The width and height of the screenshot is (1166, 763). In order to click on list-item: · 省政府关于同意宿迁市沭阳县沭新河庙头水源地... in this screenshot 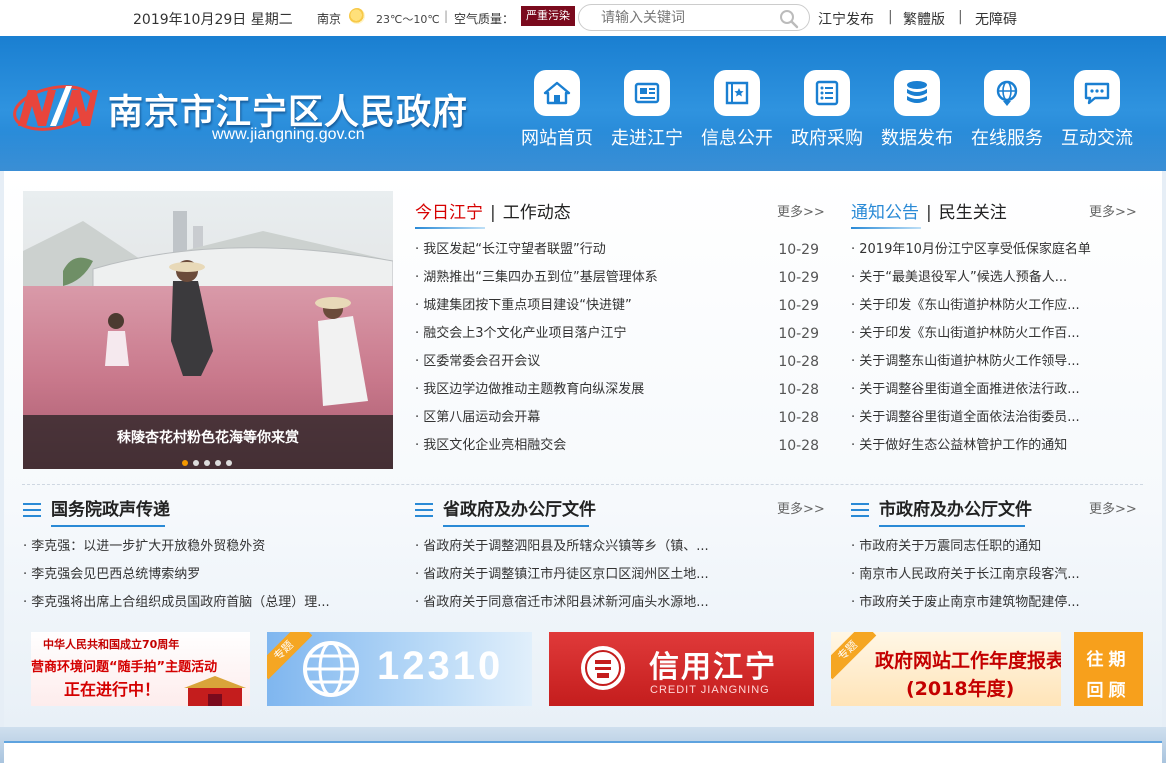, I will do `click(575, 603)`.